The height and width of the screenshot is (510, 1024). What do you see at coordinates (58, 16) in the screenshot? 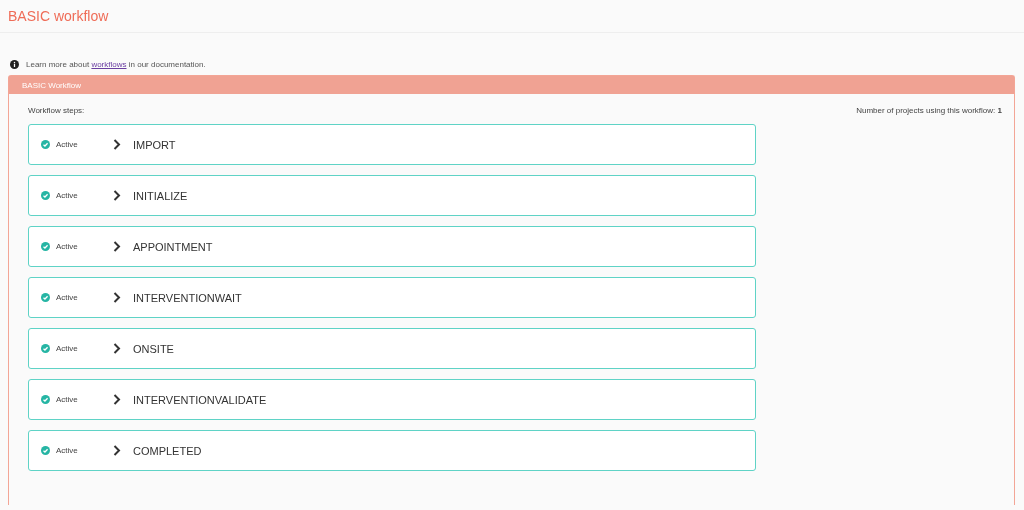
I see `page-title: BASIC workflow` at bounding box center [58, 16].